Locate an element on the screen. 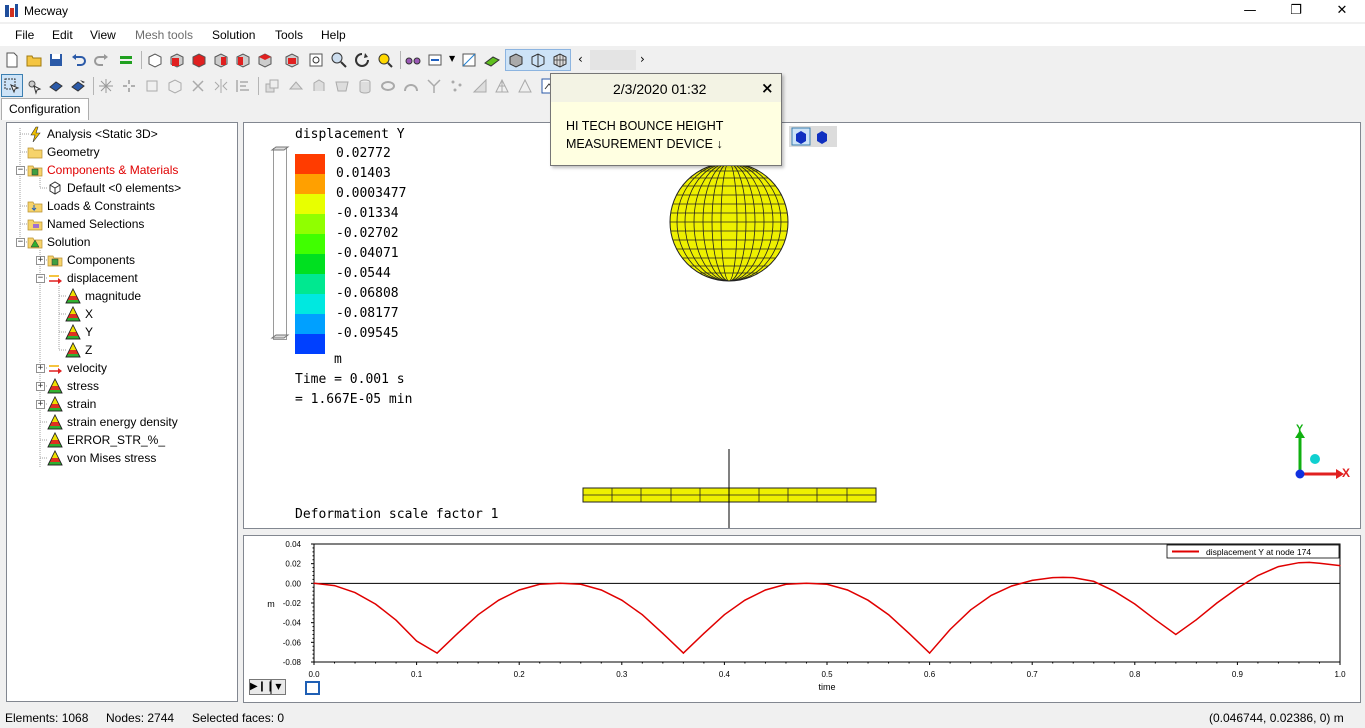 The height and width of the screenshot is (728, 1365). close-button: ✕ is located at coordinates (1342, 11).